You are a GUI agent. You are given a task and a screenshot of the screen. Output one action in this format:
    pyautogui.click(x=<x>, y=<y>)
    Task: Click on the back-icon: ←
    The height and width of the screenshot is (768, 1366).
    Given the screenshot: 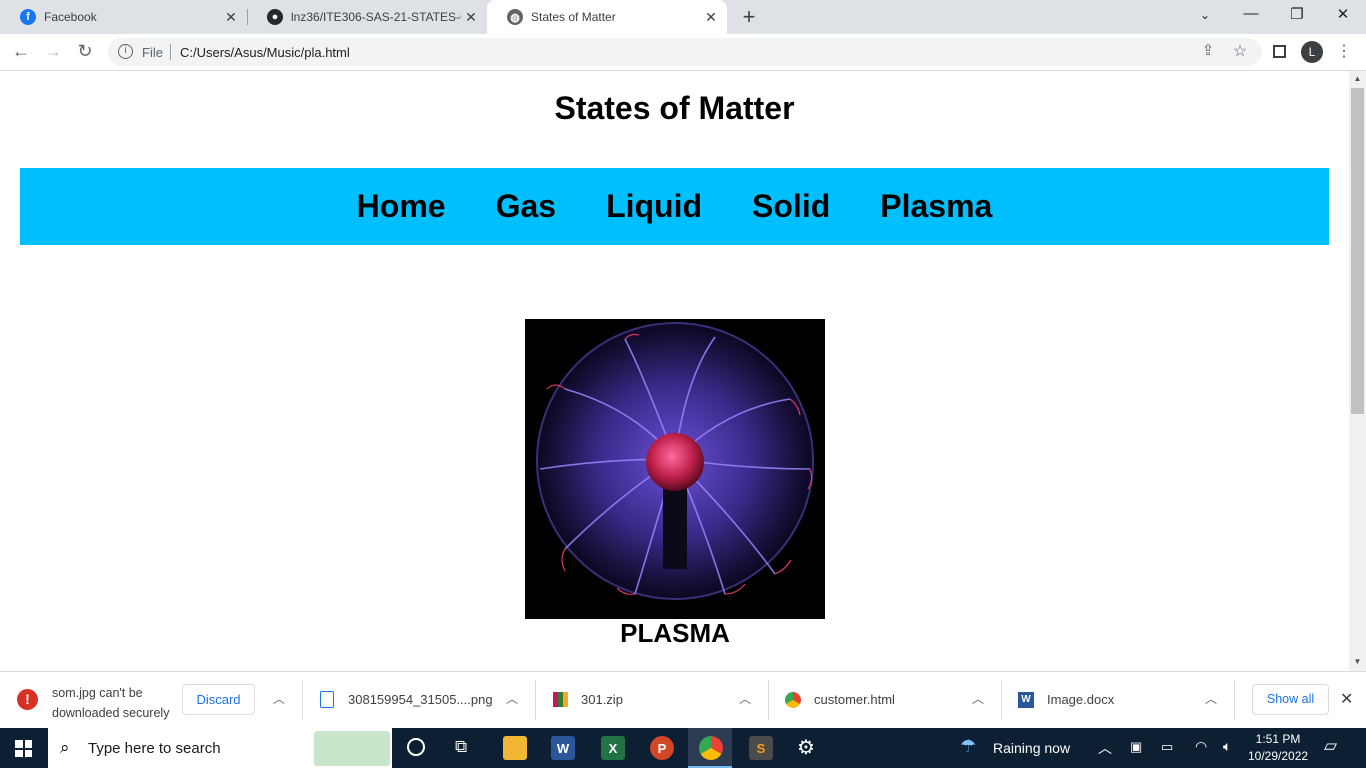 What is the action you would take?
    pyautogui.click(x=21, y=51)
    